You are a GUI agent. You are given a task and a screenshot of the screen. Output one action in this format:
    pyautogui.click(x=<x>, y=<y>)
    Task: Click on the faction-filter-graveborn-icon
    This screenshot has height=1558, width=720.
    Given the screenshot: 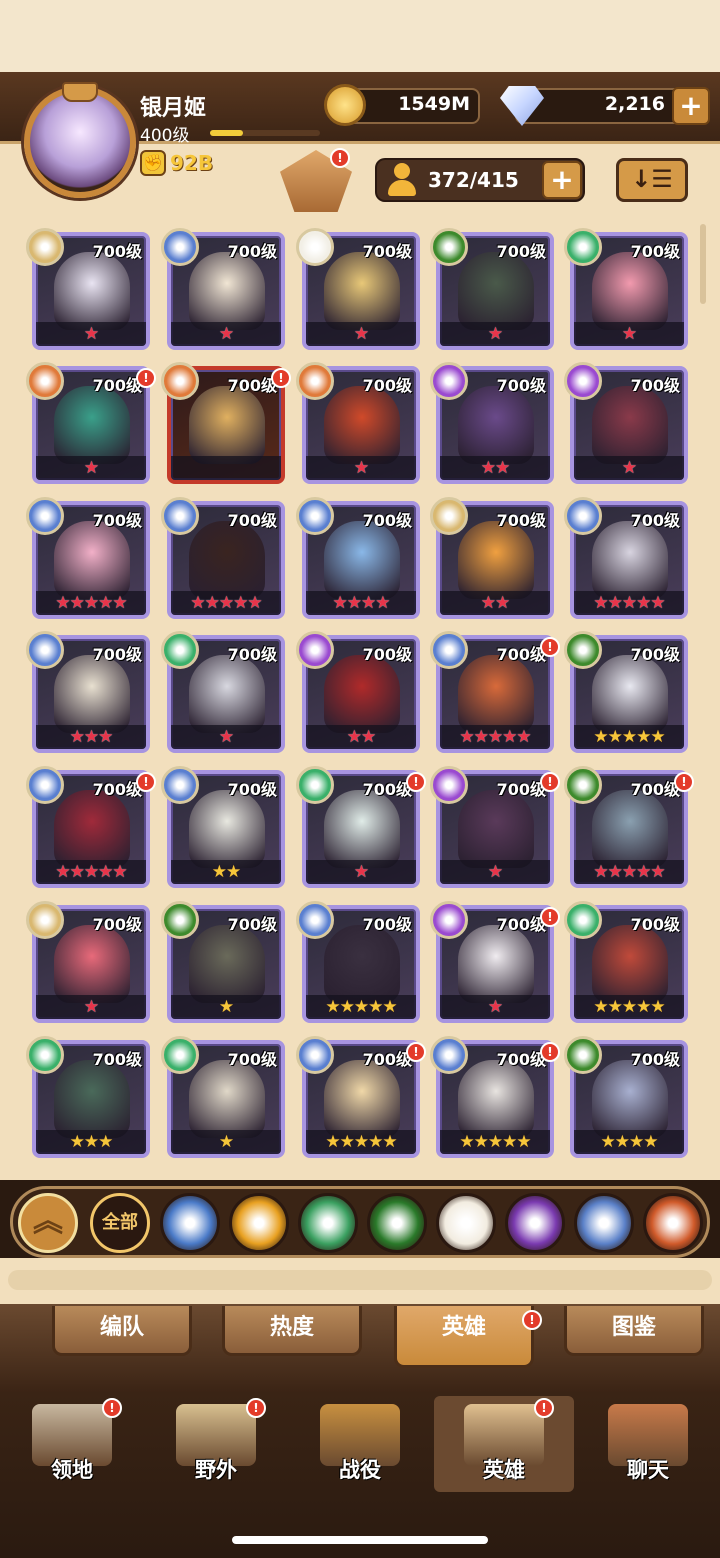 What is the action you would take?
    pyautogui.click(x=397, y=1223)
    